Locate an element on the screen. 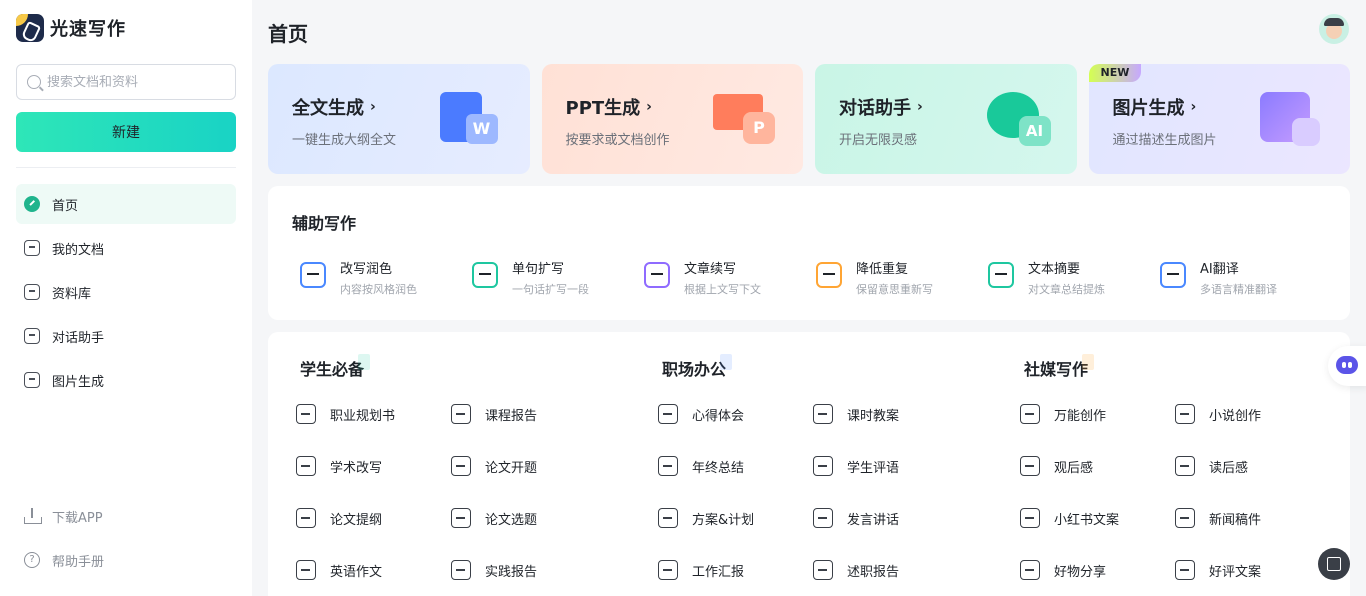 Image resolution: width=1366 pixels, height=596 pixels. card-title-text: 图片生成 is located at coordinates (1148, 108).